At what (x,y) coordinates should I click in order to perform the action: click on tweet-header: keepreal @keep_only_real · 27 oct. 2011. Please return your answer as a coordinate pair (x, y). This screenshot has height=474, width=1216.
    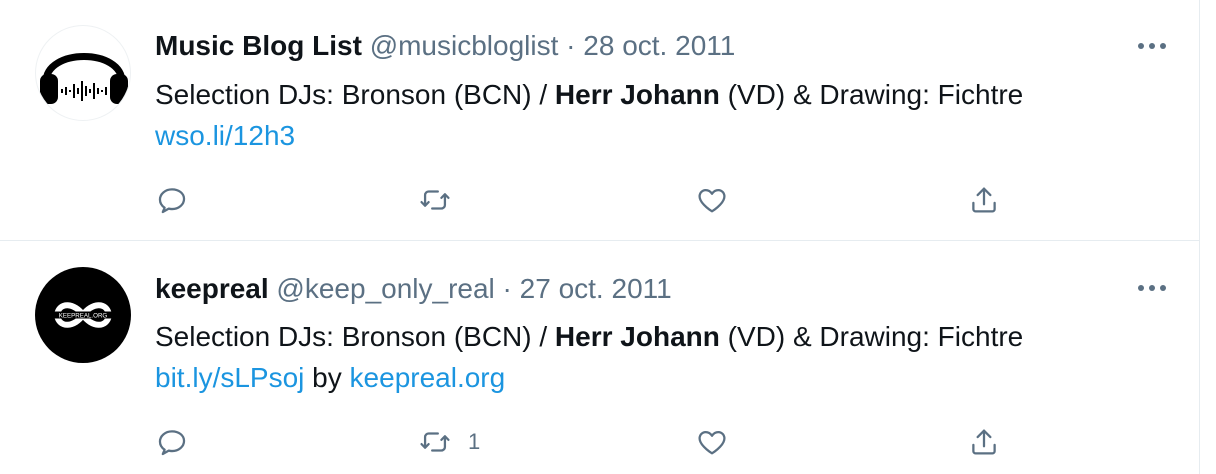
    Looking at the image, I should click on (413, 289).